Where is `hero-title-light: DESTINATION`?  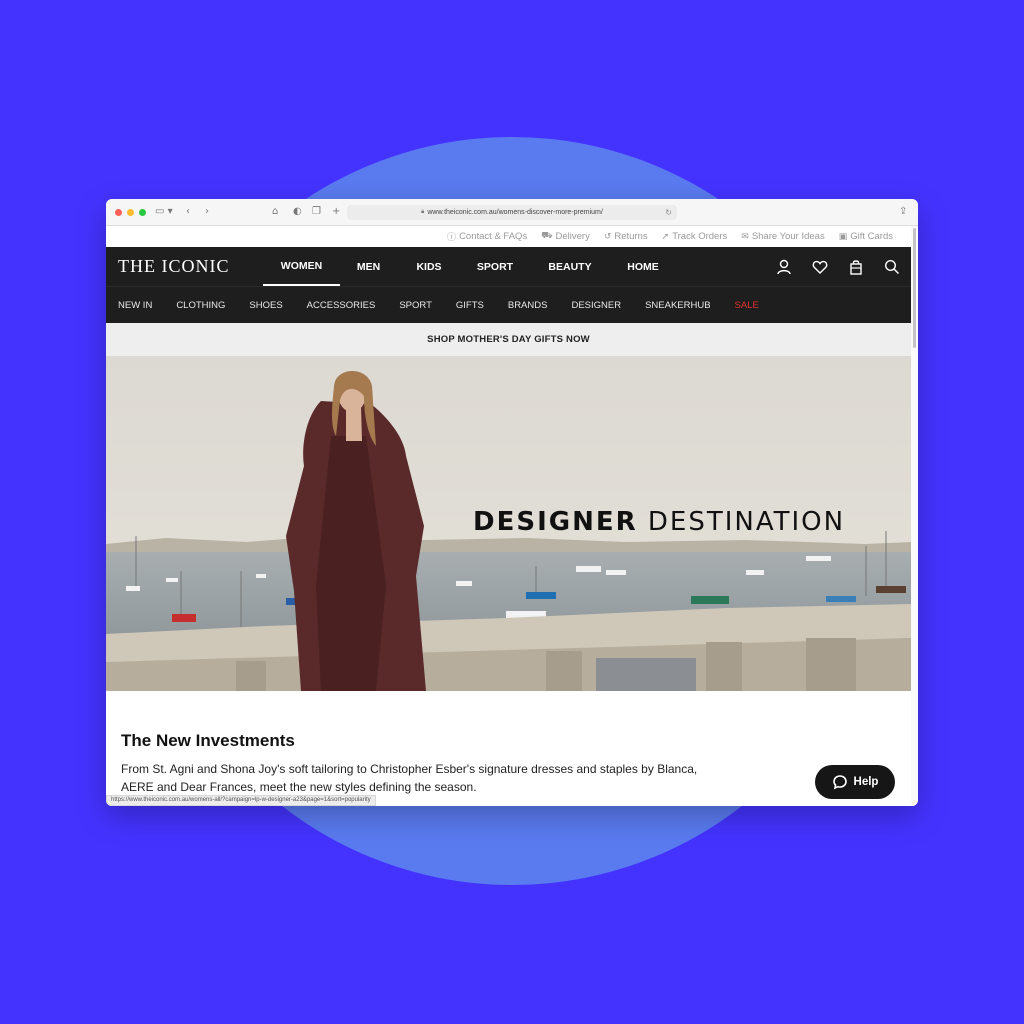 hero-title-light: DESTINATION is located at coordinates (746, 522).